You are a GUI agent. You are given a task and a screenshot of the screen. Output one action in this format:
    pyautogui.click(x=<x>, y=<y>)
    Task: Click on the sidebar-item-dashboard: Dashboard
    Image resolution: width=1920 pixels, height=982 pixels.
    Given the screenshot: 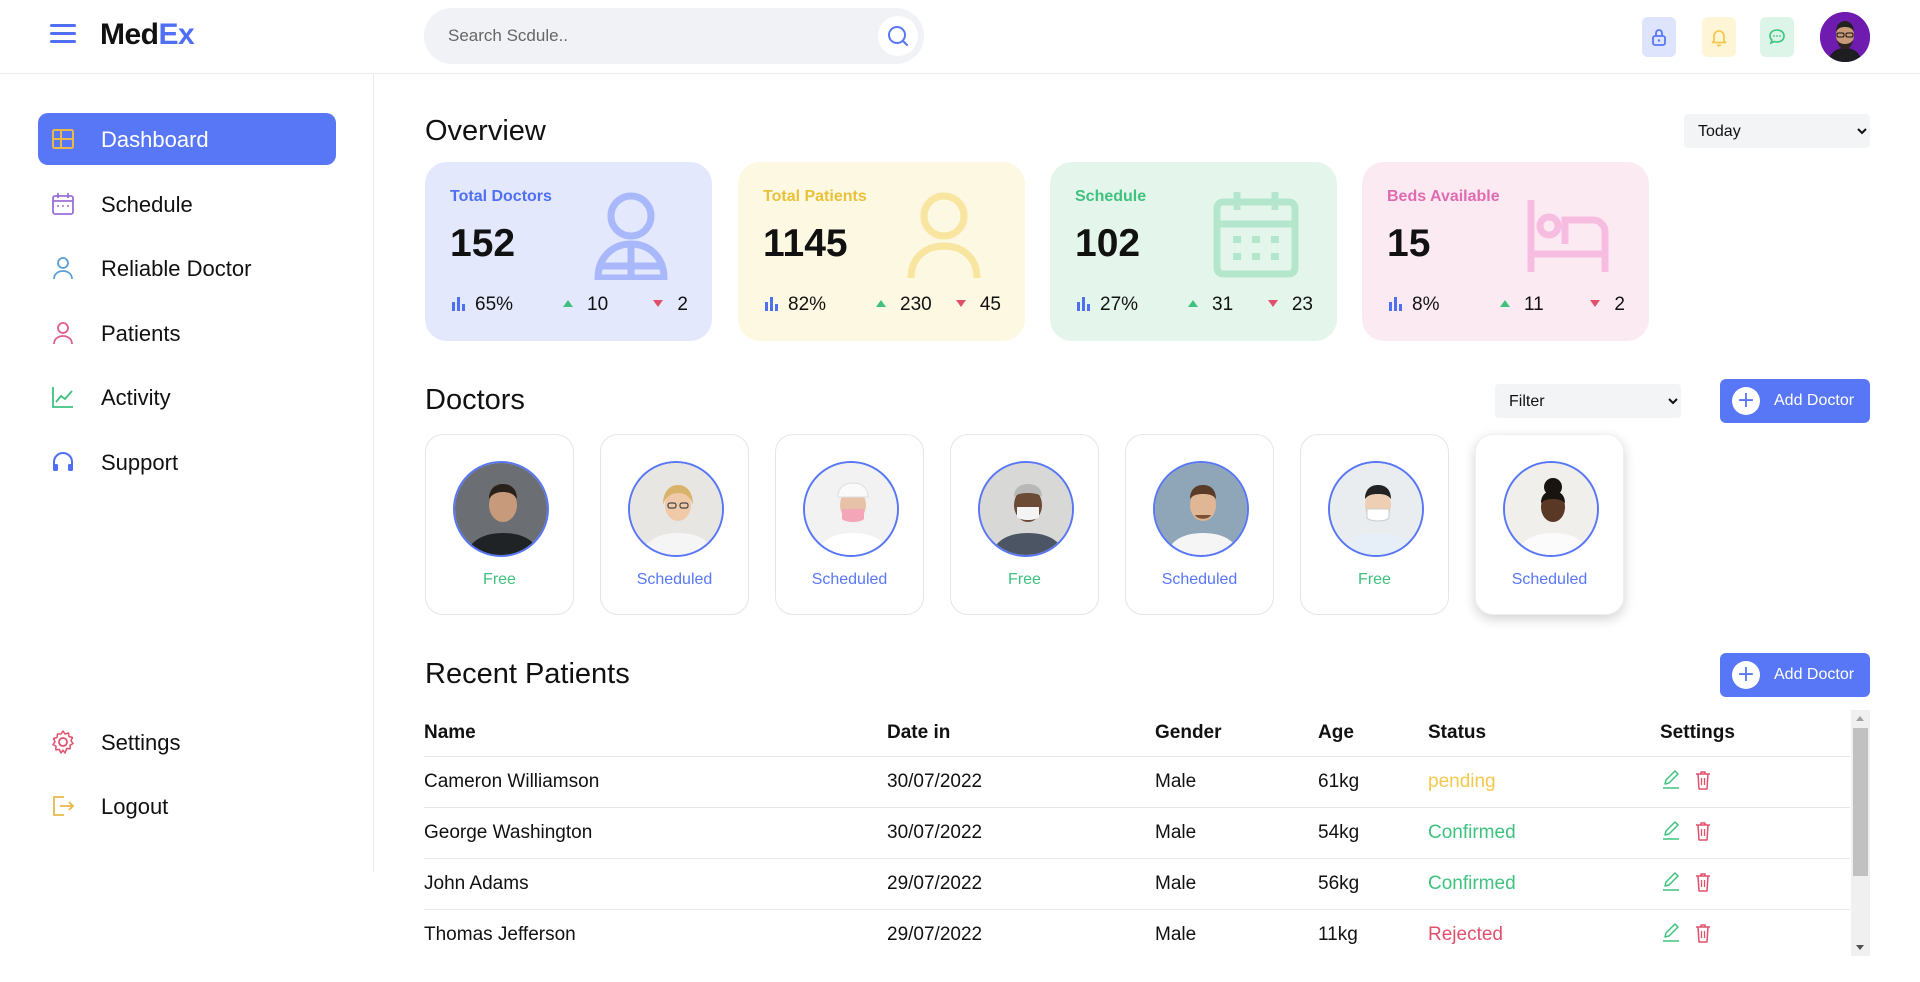 What is the action you would take?
    pyautogui.click(x=187, y=139)
    